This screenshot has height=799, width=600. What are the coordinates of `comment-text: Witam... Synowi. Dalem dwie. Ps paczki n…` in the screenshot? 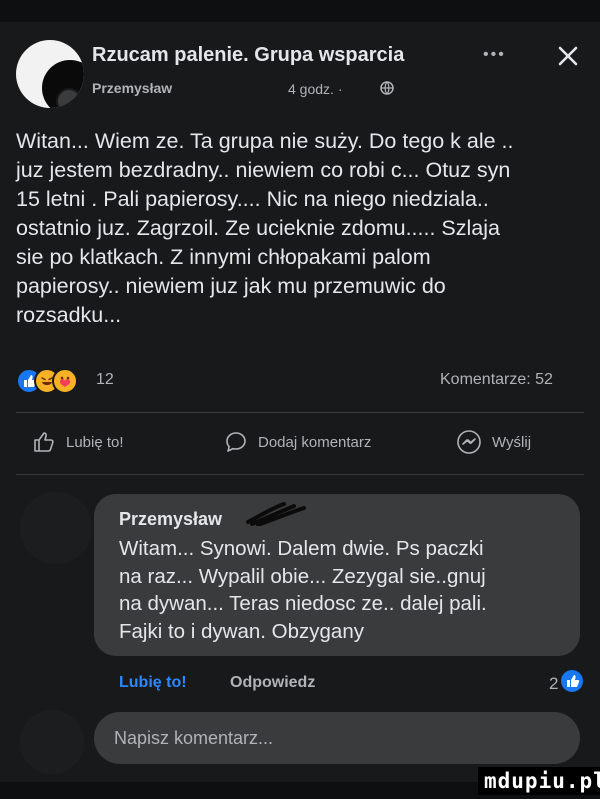 It's located at (303, 590).